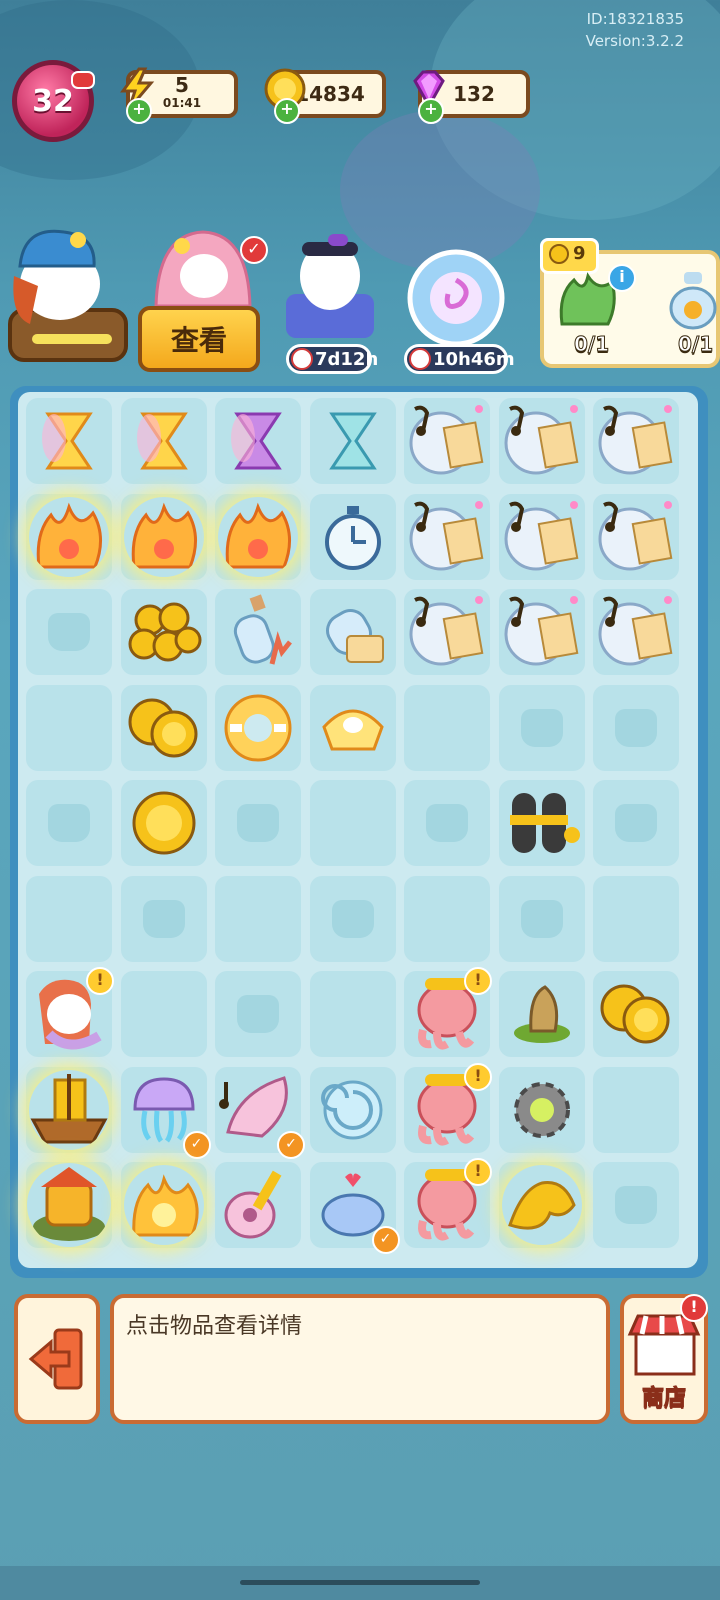 The width and height of the screenshot is (720, 1600). I want to click on snail-shell-icon, so click(353, 1110).